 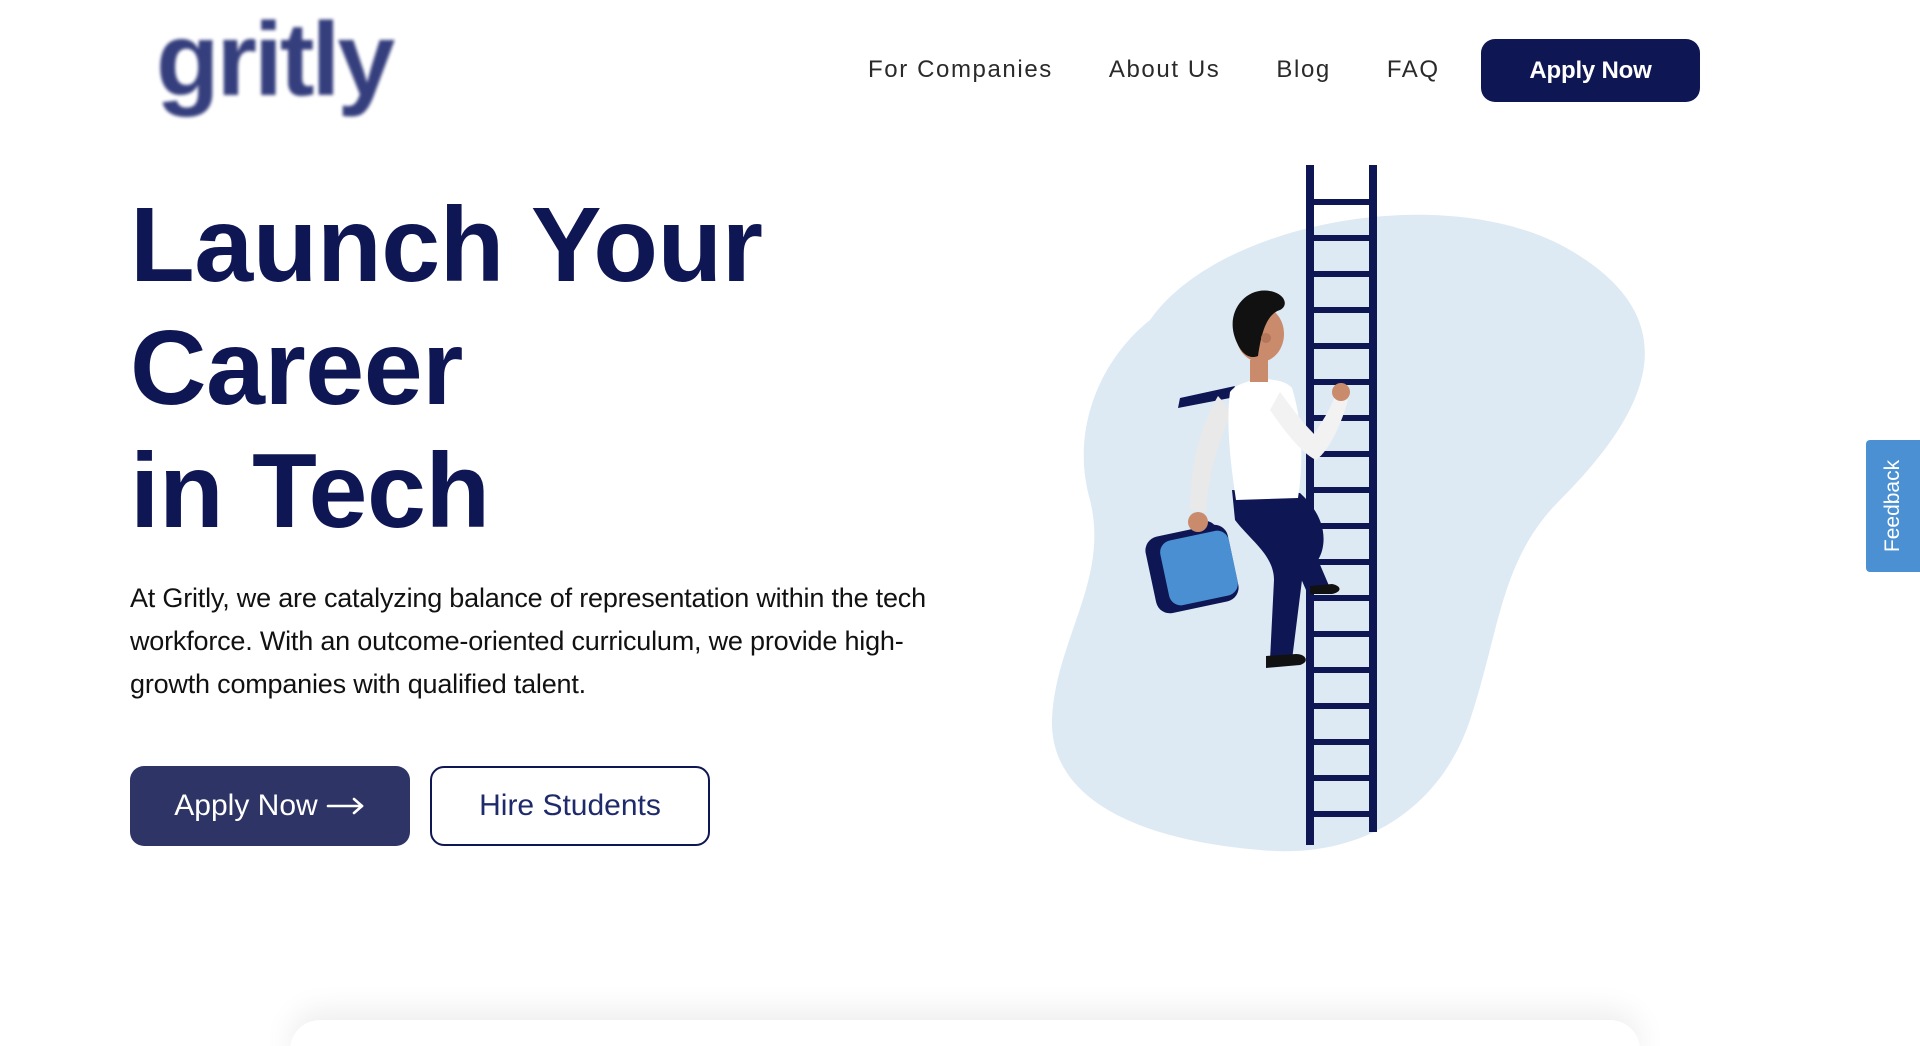 I want to click on main-nav: For Companies About Us Blog FAQ, so click(x=1182, y=70).